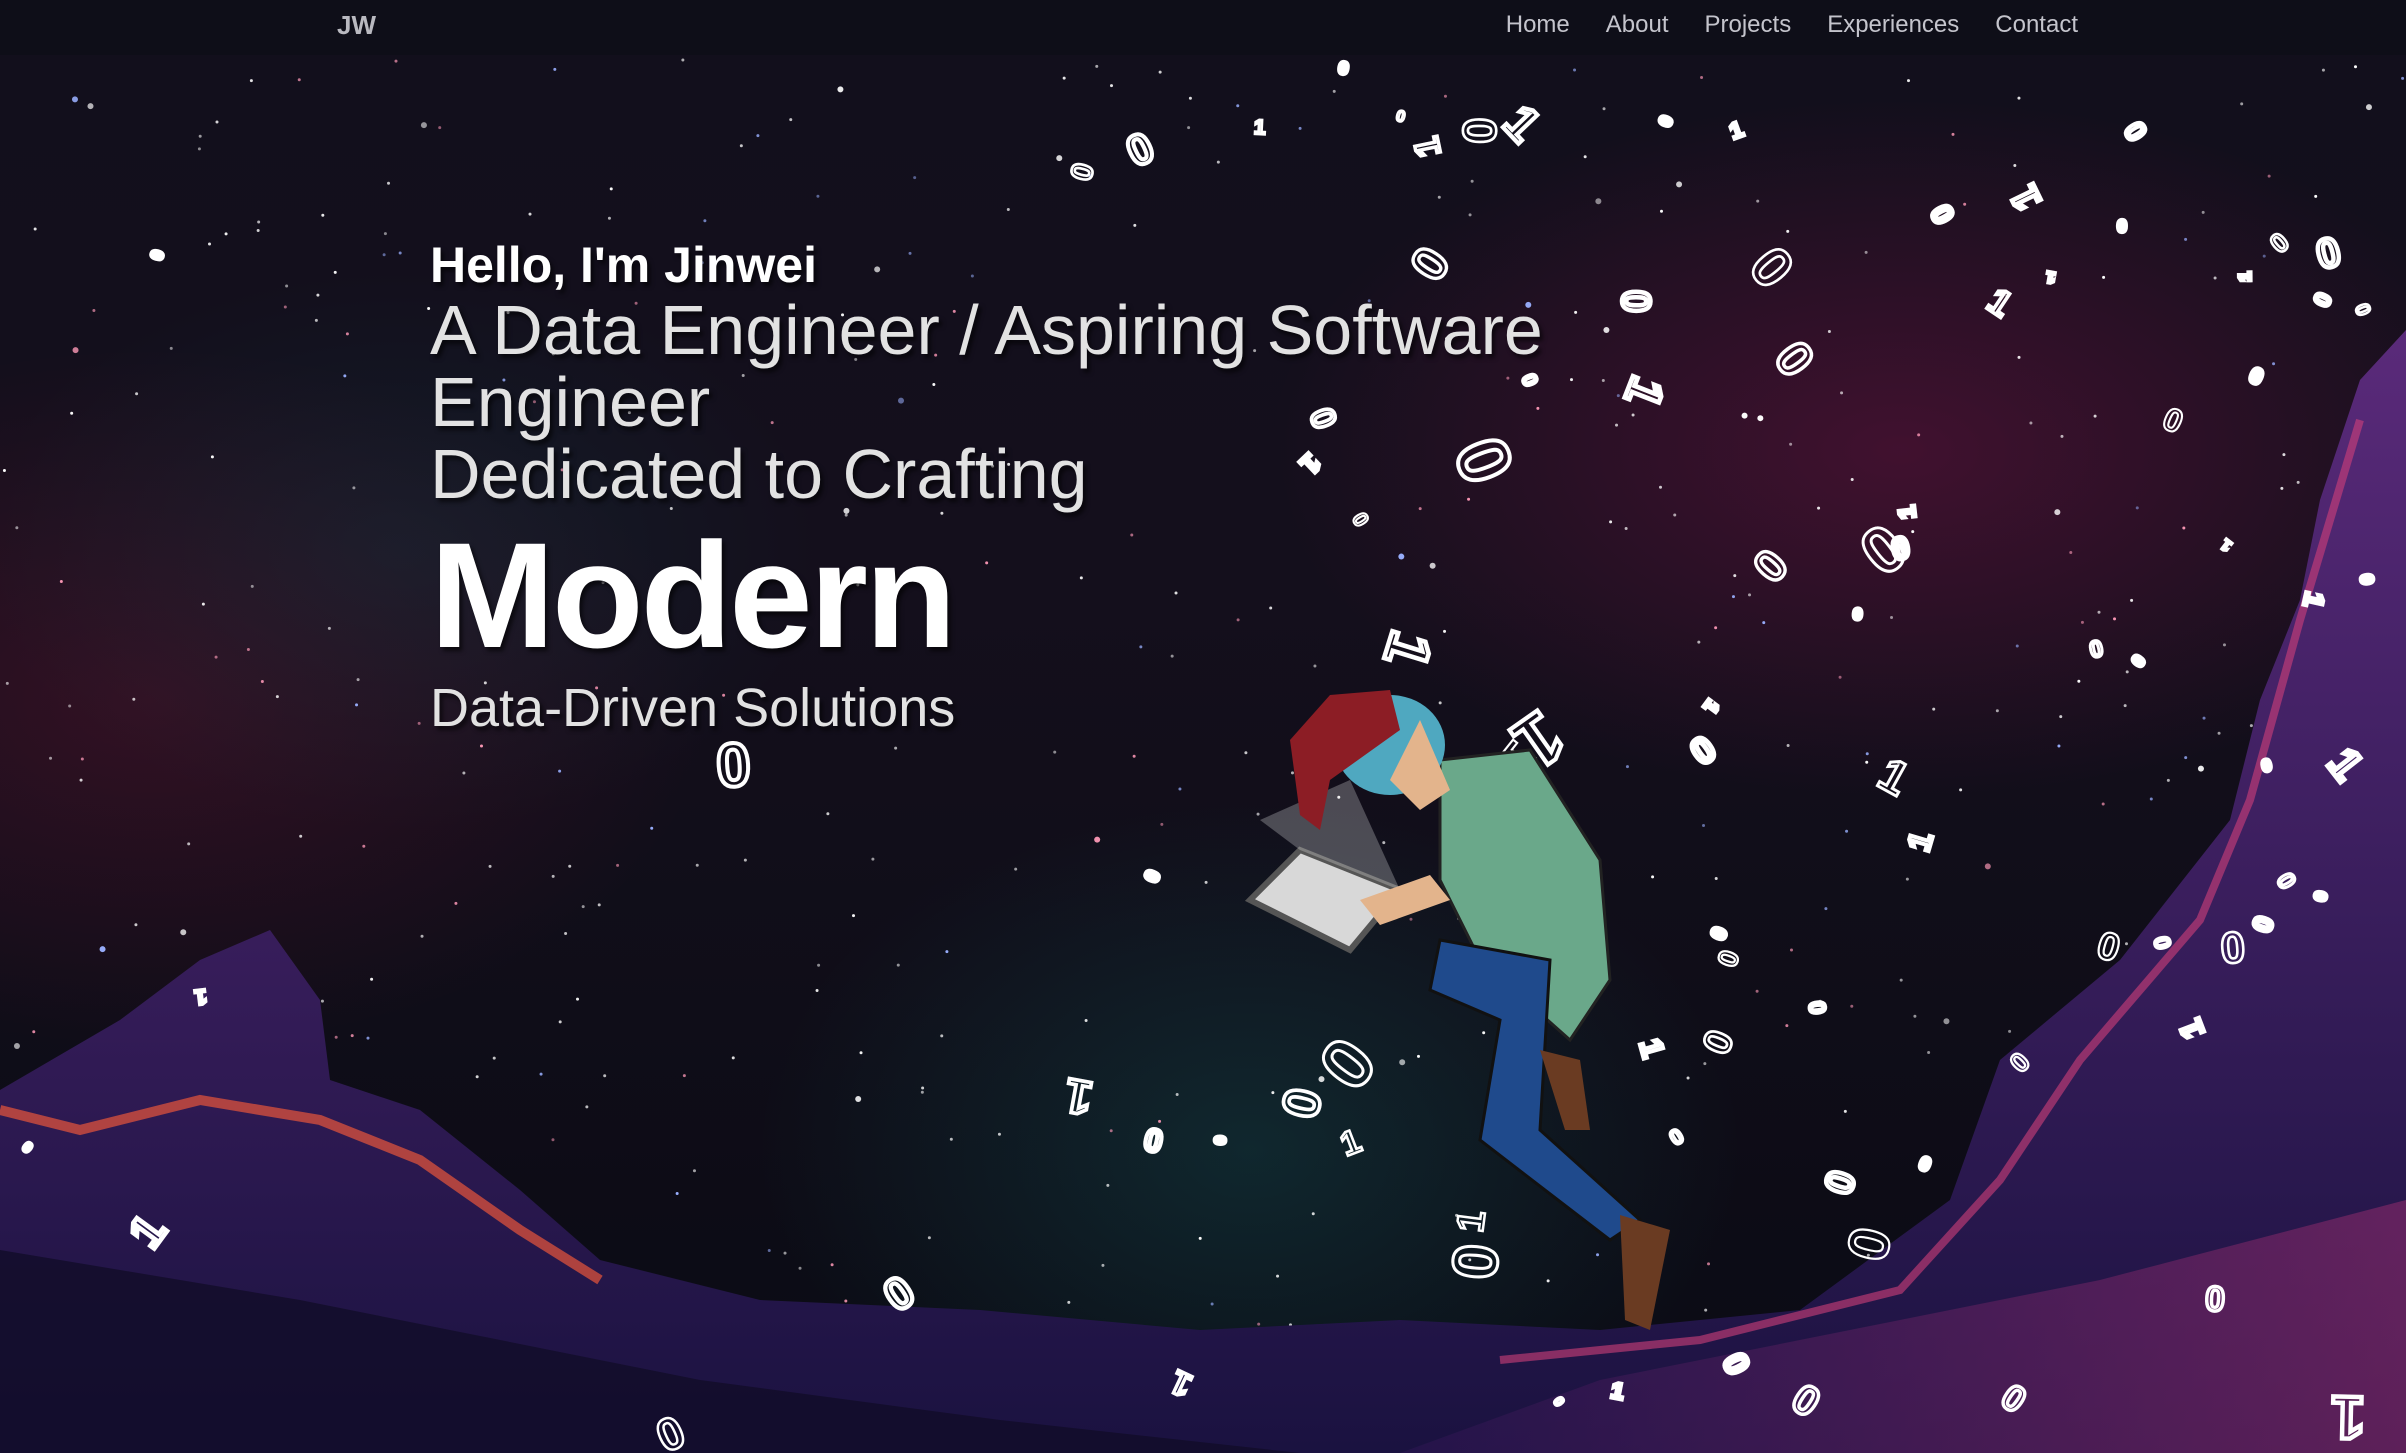 This screenshot has height=1453, width=2406. Describe the element at coordinates (1637, 25) in the screenshot. I see `nav-about: About` at that location.